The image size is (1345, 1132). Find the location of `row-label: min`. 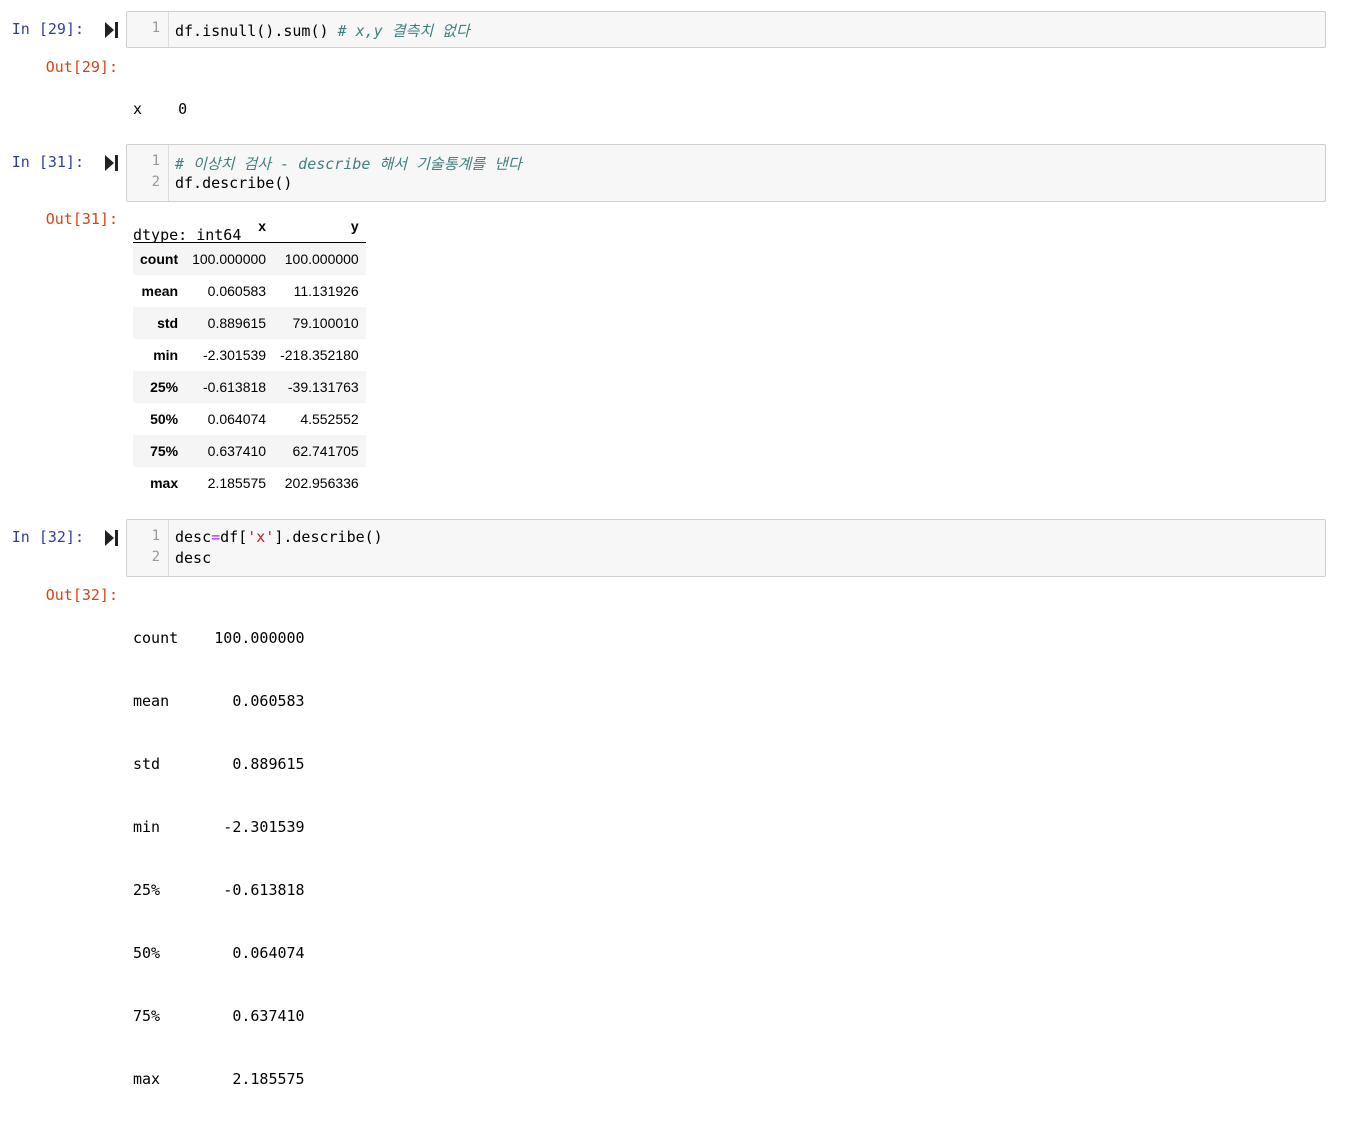

row-label: min is located at coordinates (166, 355).